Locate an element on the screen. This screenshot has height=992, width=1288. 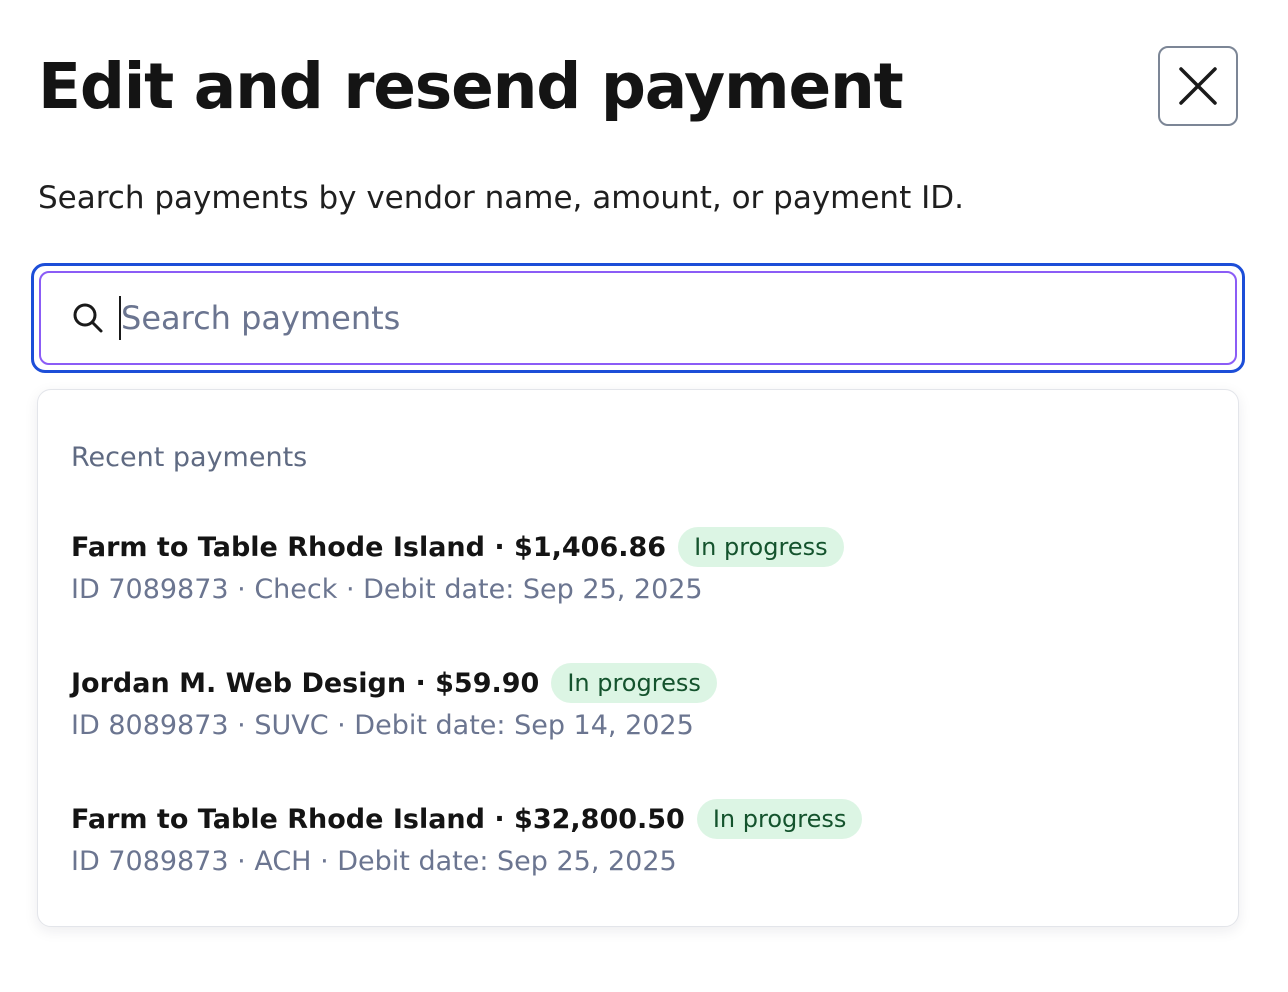
recent-payments-label: Recent payments is located at coordinates (189, 457).